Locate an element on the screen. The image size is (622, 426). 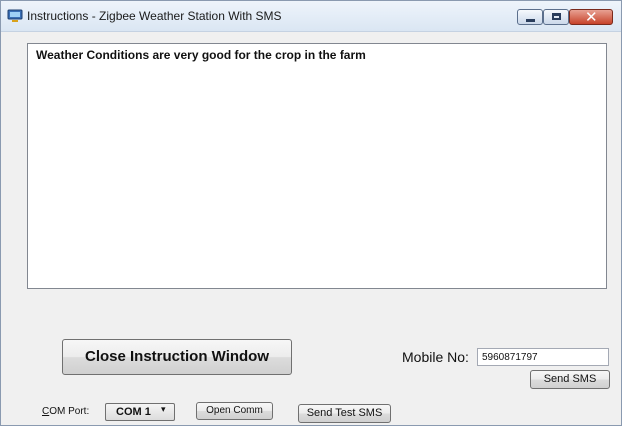
mobile-number-input is located at coordinates (543, 357).